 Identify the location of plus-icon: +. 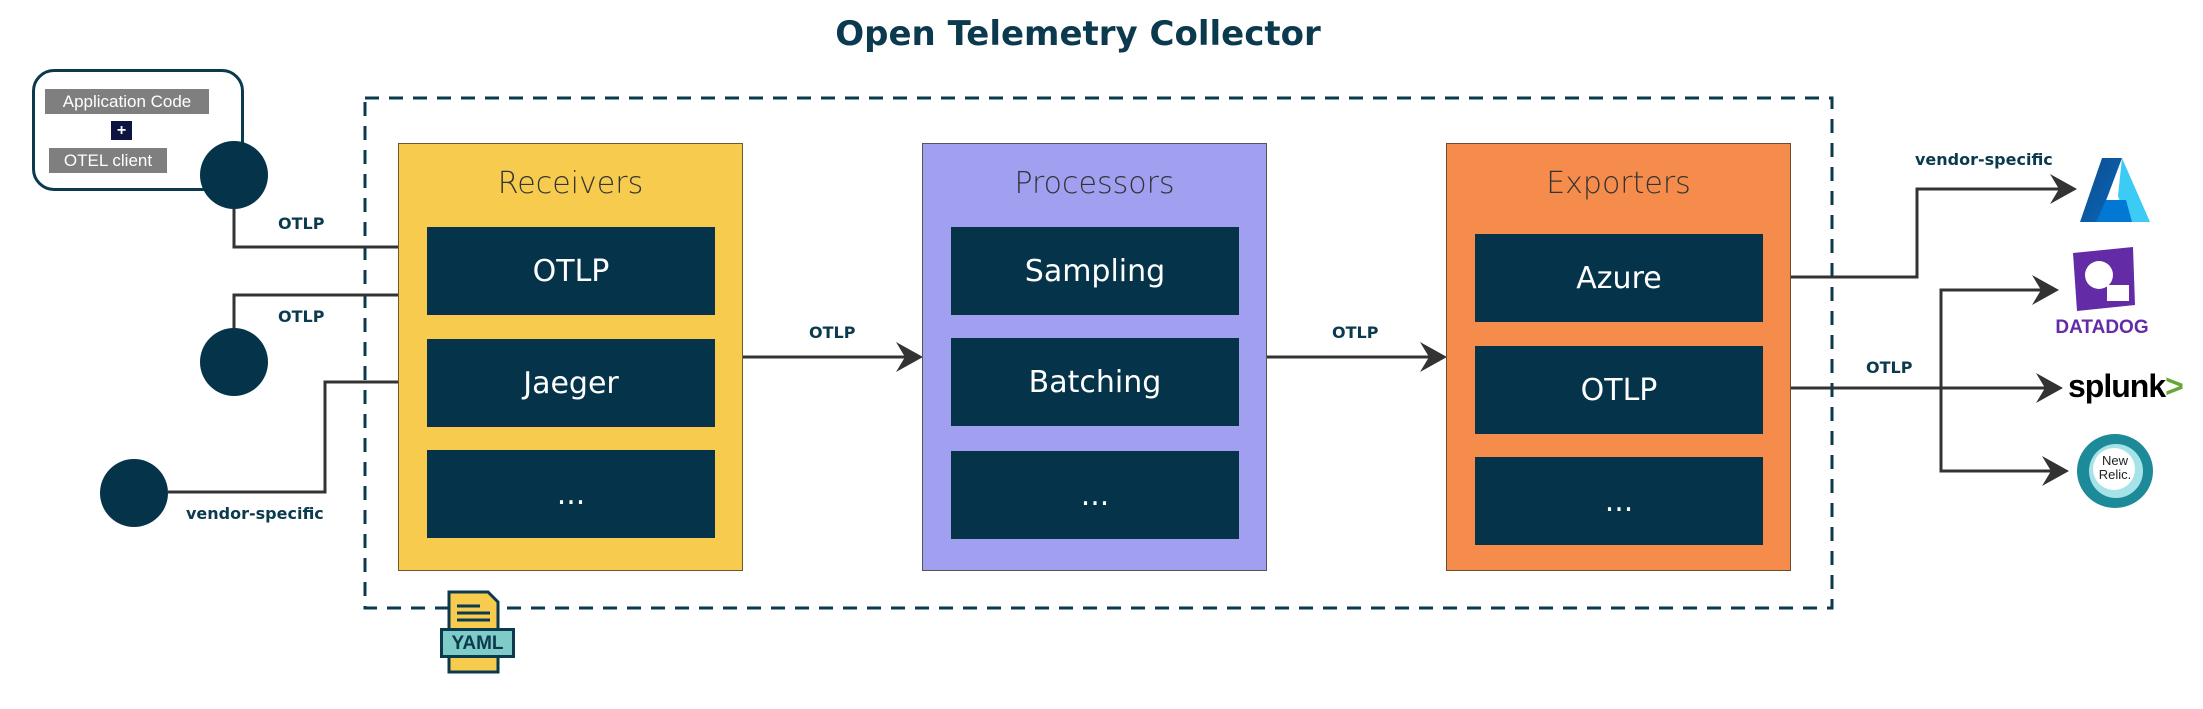
(121, 130).